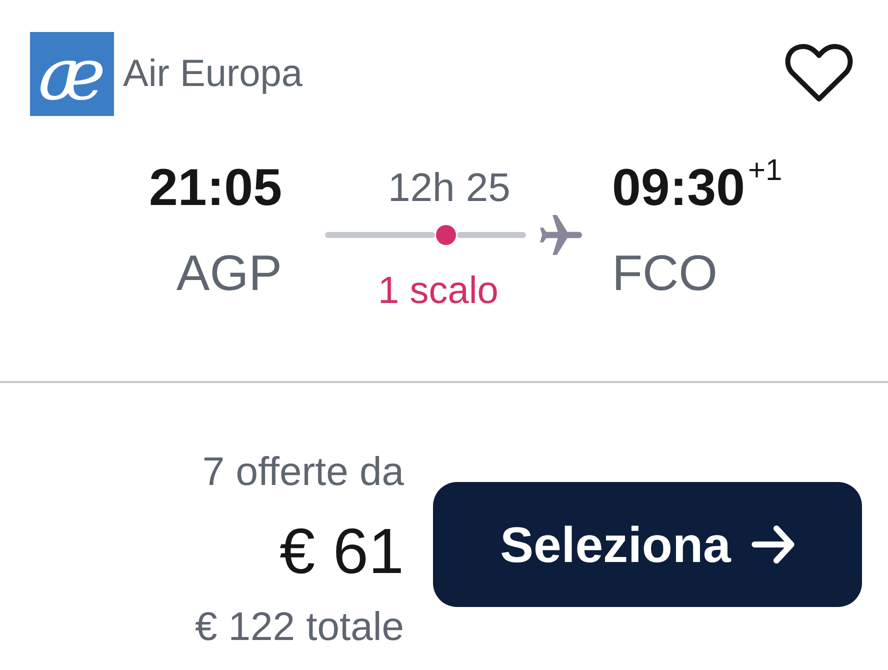  Describe the element at coordinates (446, 235) in the screenshot. I see `stop-dot-icon` at that location.